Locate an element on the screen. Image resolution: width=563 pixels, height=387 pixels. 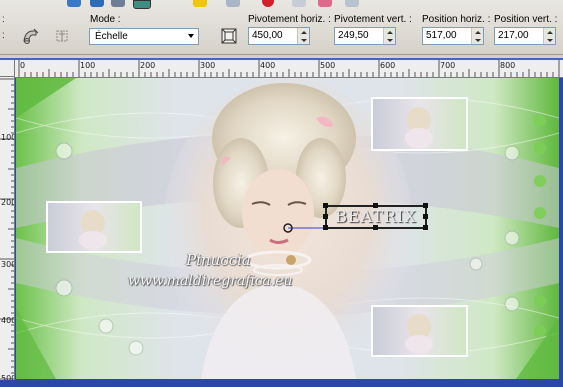
pivot-v-spinbox: 249,50 is located at coordinates (365, 36).